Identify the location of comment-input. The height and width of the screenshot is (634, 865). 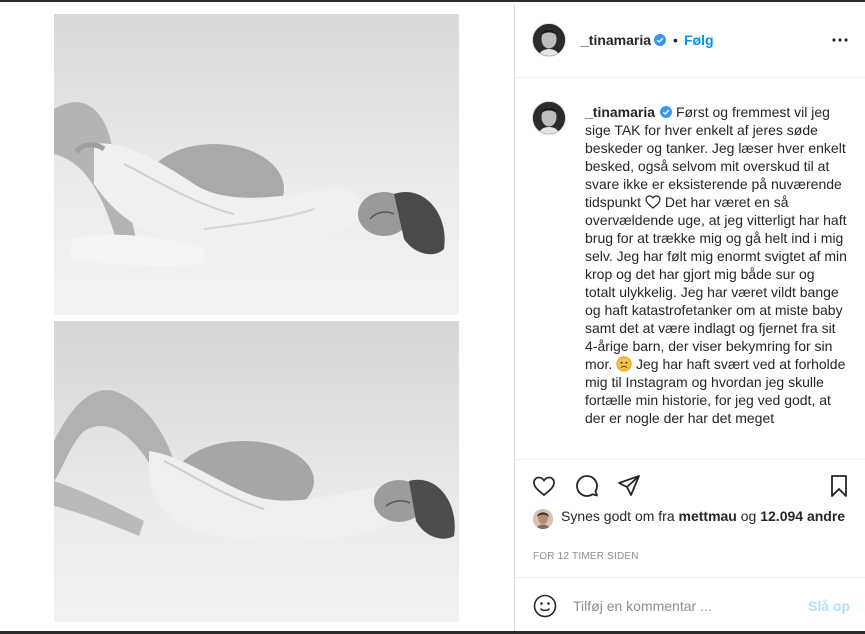
(683, 606).